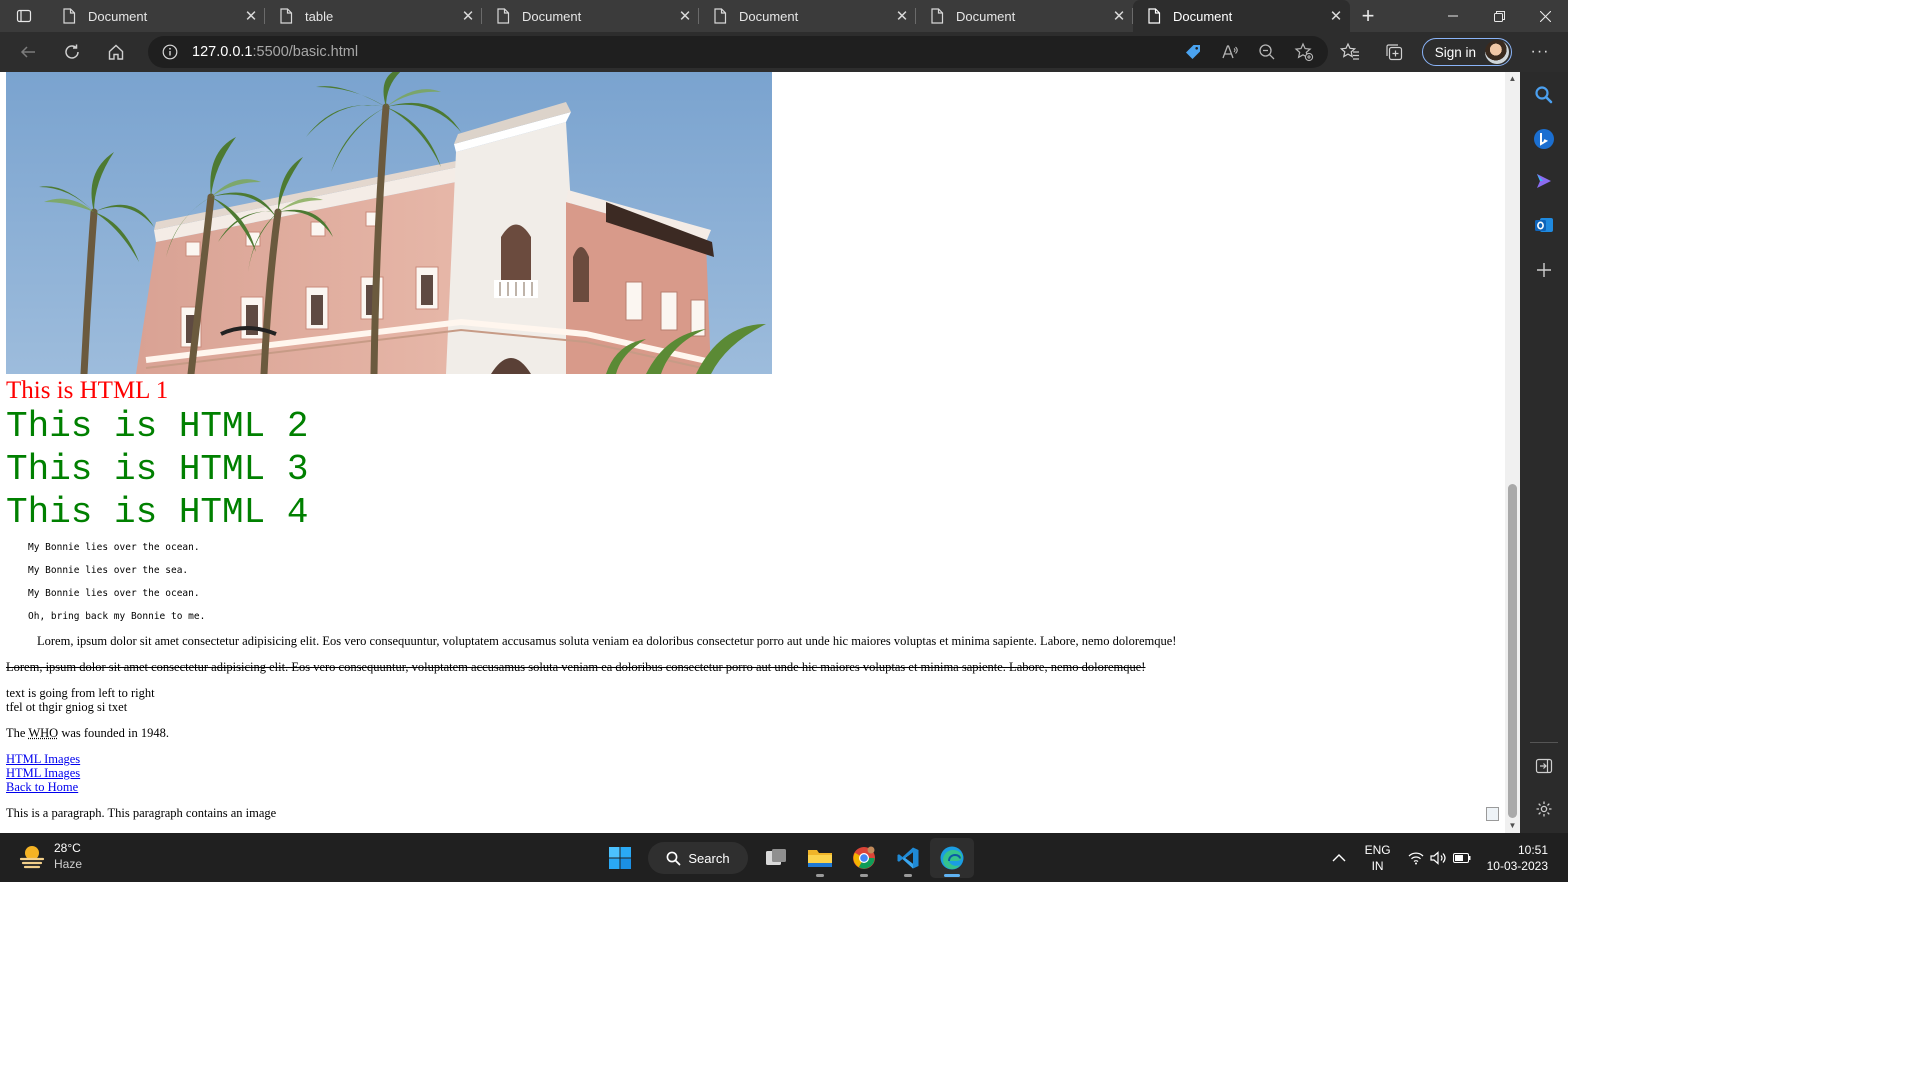  I want to click on heading-mono-2: This is HTML 2, so click(157, 426).